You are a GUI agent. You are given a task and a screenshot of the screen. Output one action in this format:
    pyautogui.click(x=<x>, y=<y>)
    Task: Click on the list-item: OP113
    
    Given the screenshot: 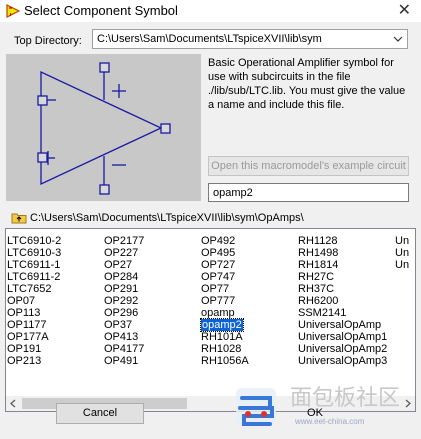 What is the action you would take?
    pyautogui.click(x=34, y=313)
    